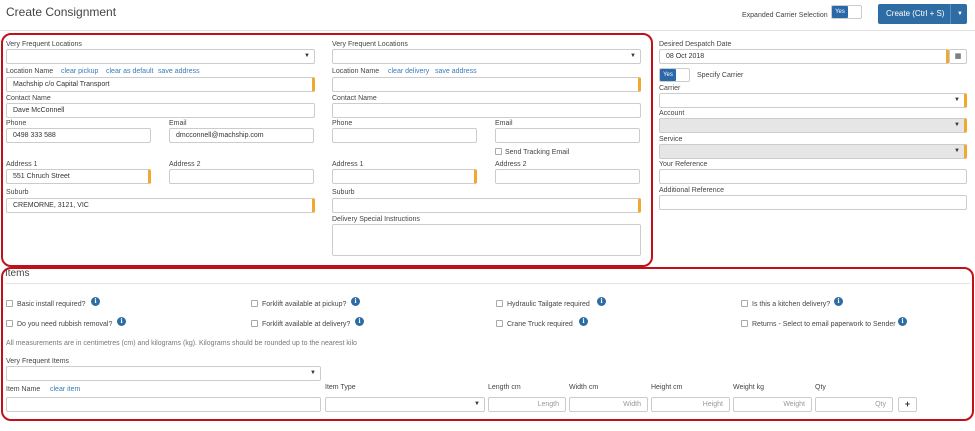 Image resolution: width=975 pixels, height=431 pixels. Describe the element at coordinates (17, 192) in the screenshot. I see `pickup-suburb-label: Suburb` at that location.